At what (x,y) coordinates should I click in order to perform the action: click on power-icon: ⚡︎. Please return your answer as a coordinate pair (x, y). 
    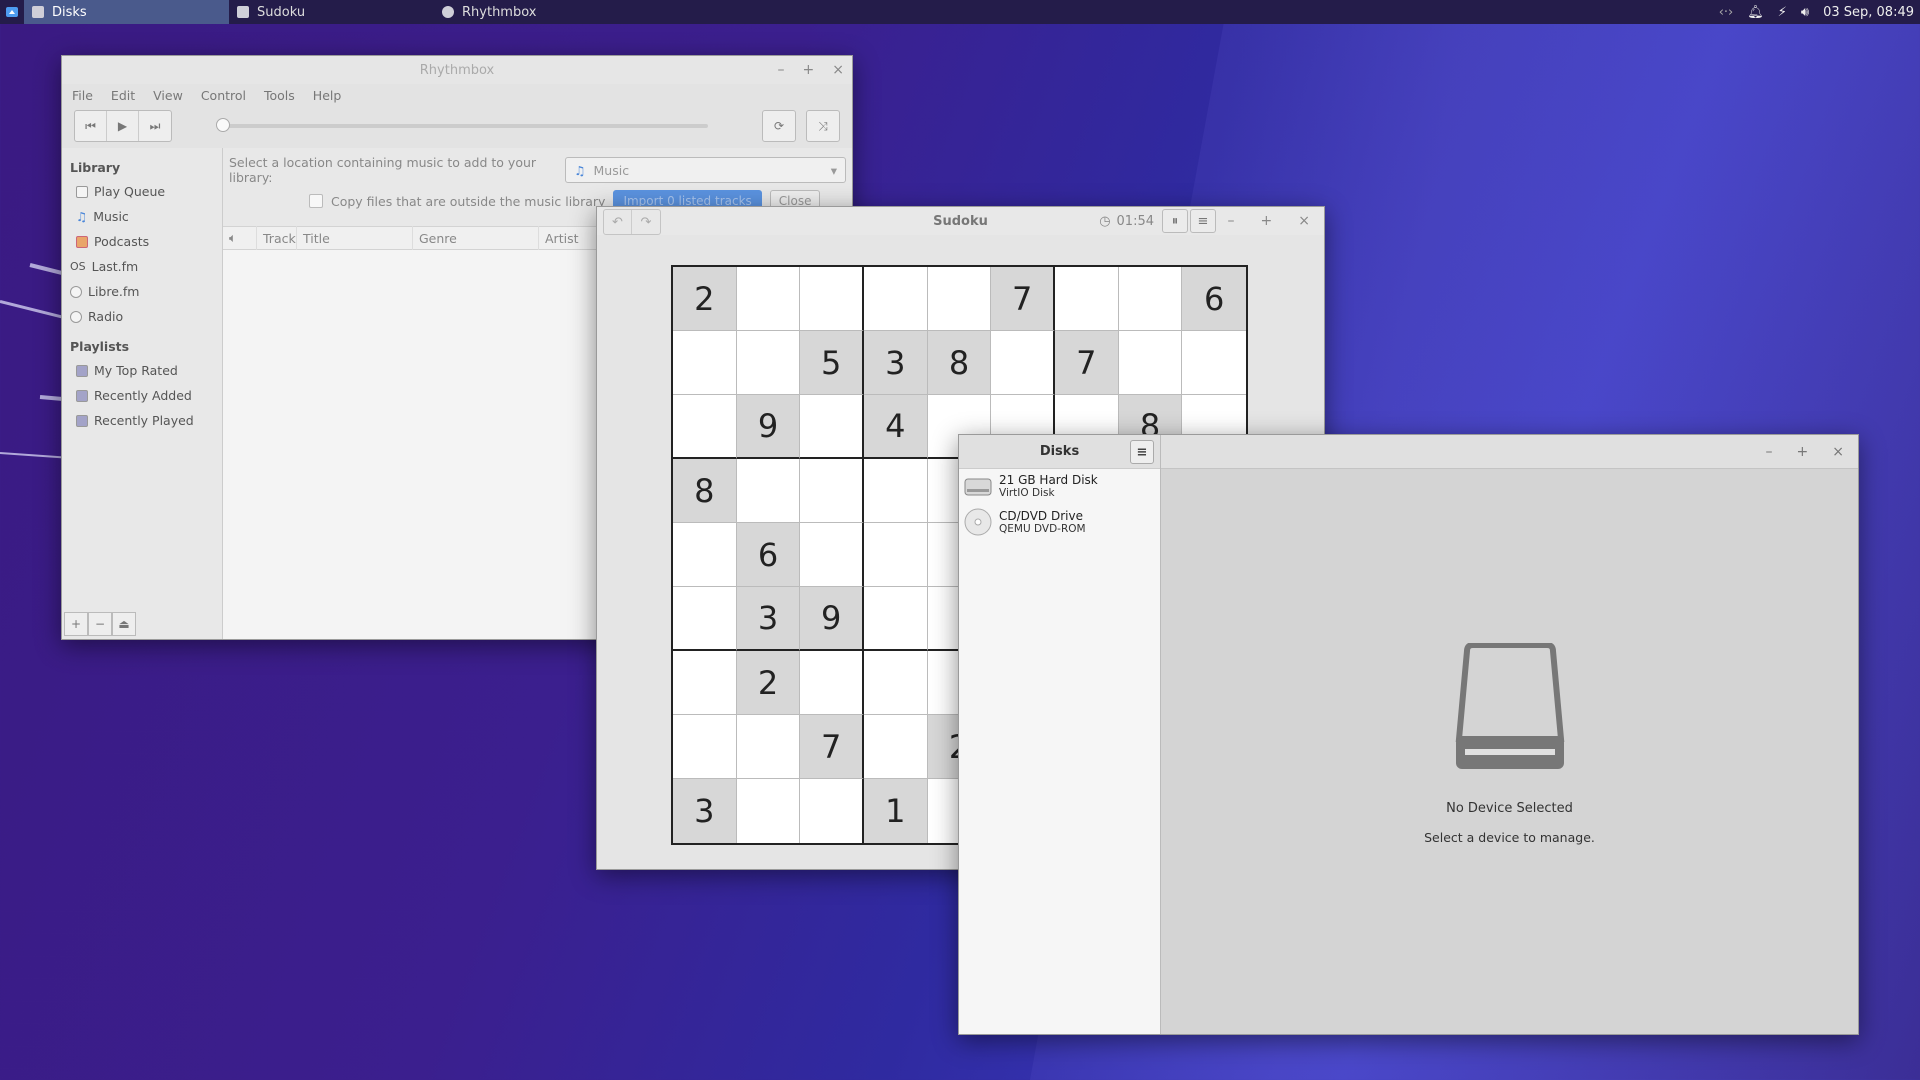
    Looking at the image, I should click on (1782, 12).